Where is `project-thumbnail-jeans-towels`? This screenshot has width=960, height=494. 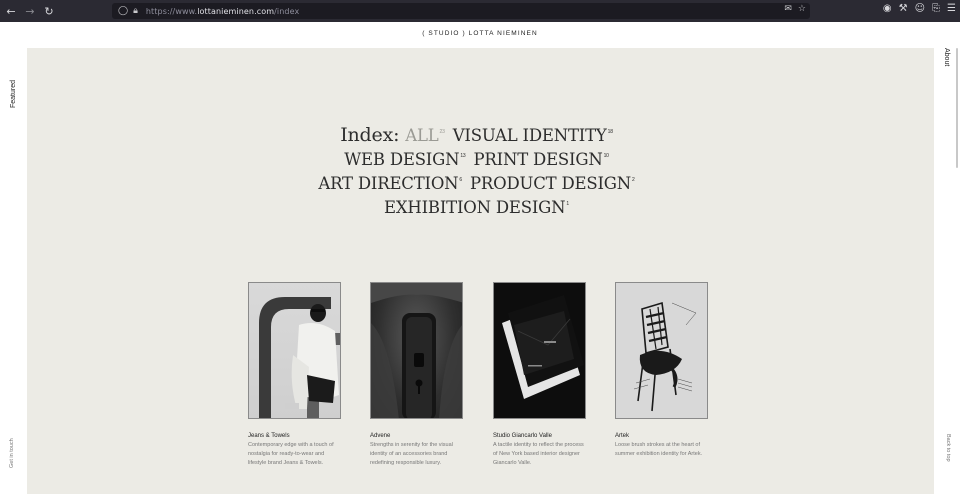
project-thumbnail-jeans-towels is located at coordinates (294, 350).